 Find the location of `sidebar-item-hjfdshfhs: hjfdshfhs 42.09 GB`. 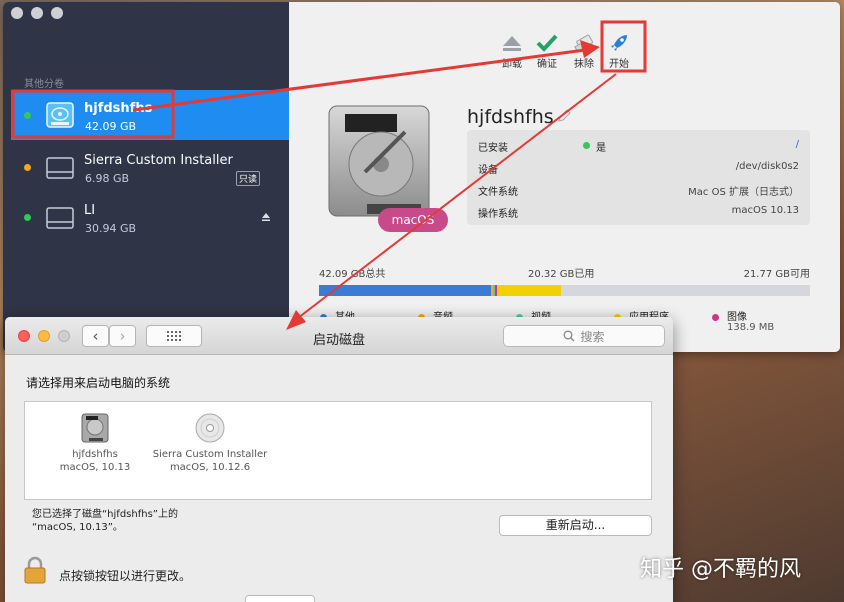

sidebar-item-hjfdshfhs: hjfdshfhs 42.09 GB is located at coordinates (150, 115).